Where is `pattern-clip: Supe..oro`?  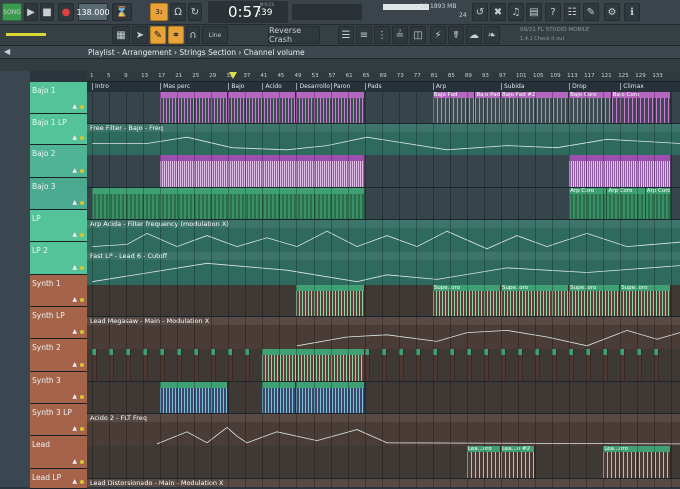 pattern-clip: Supe..oro is located at coordinates (595, 300).